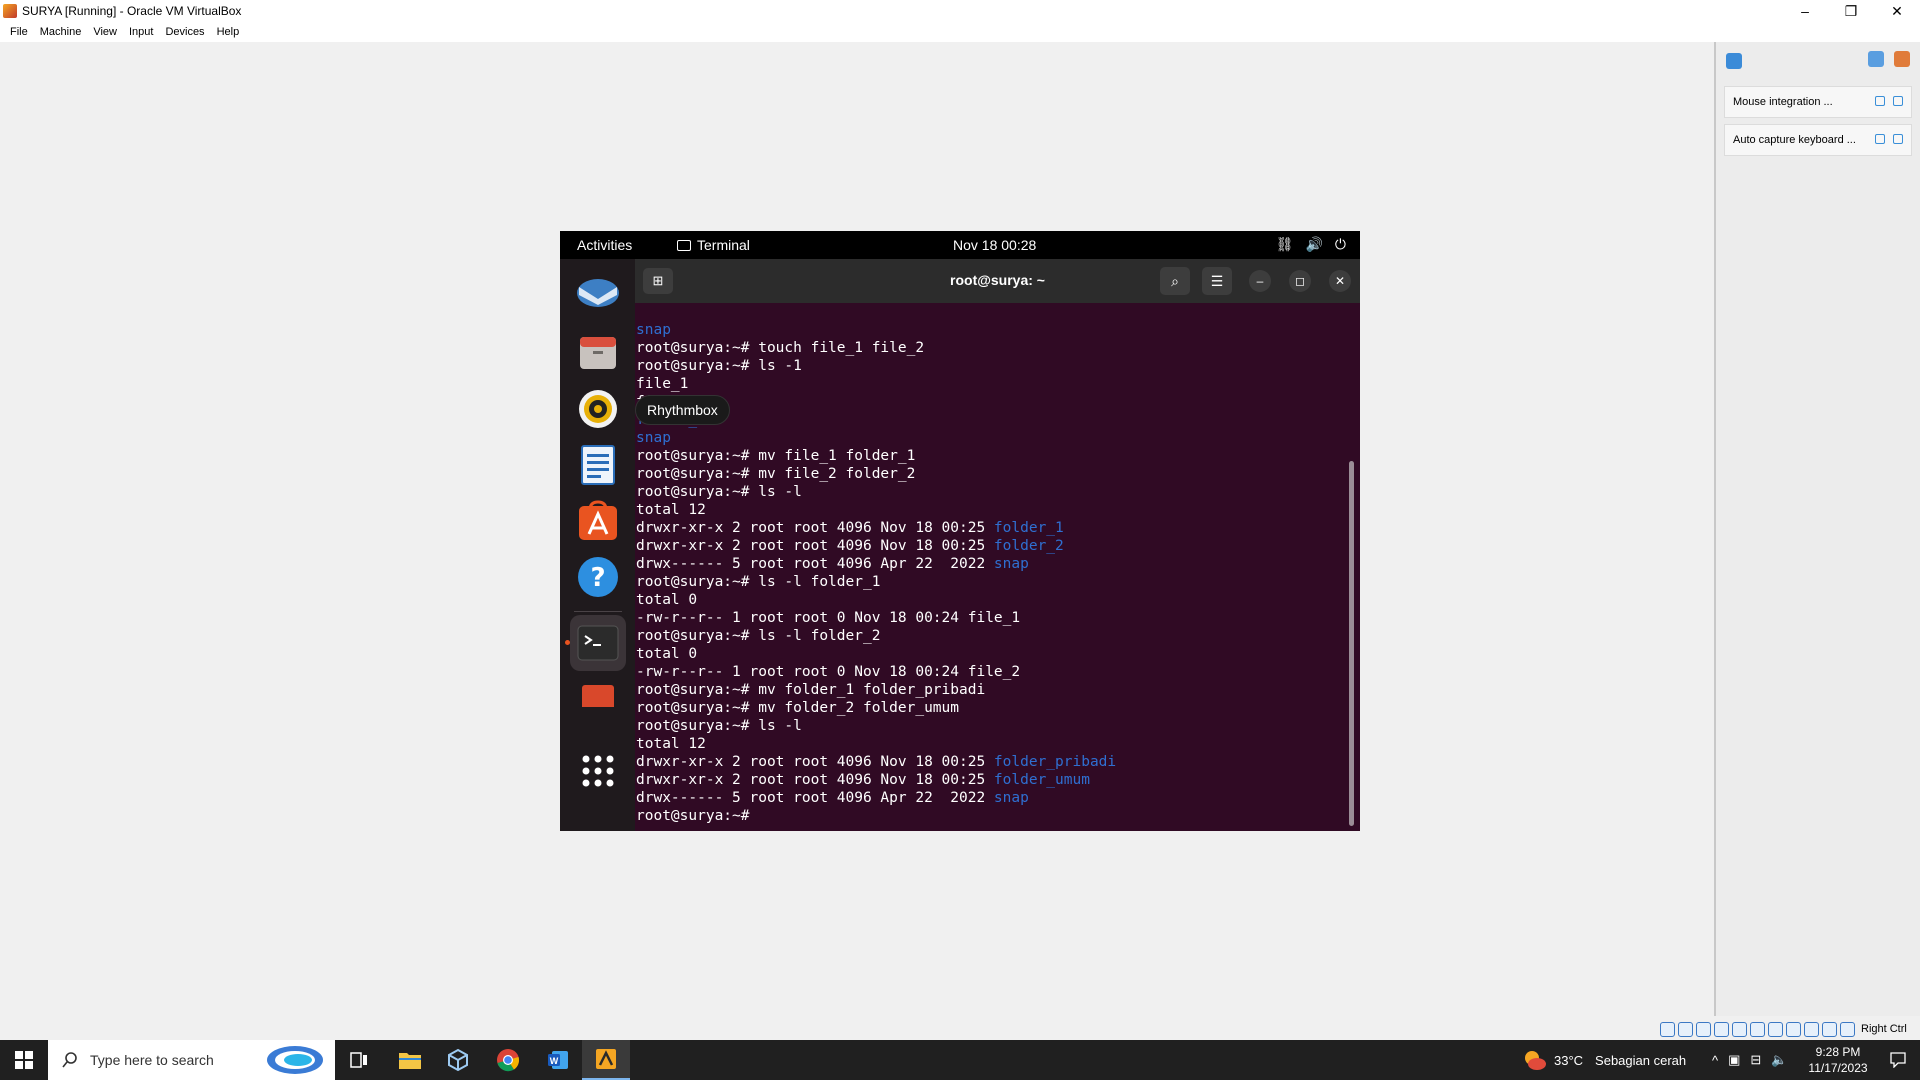 This screenshot has height=1080, width=1920. Describe the element at coordinates (713, 245) in the screenshot. I see `app-menu-terminal: Terminal` at that location.